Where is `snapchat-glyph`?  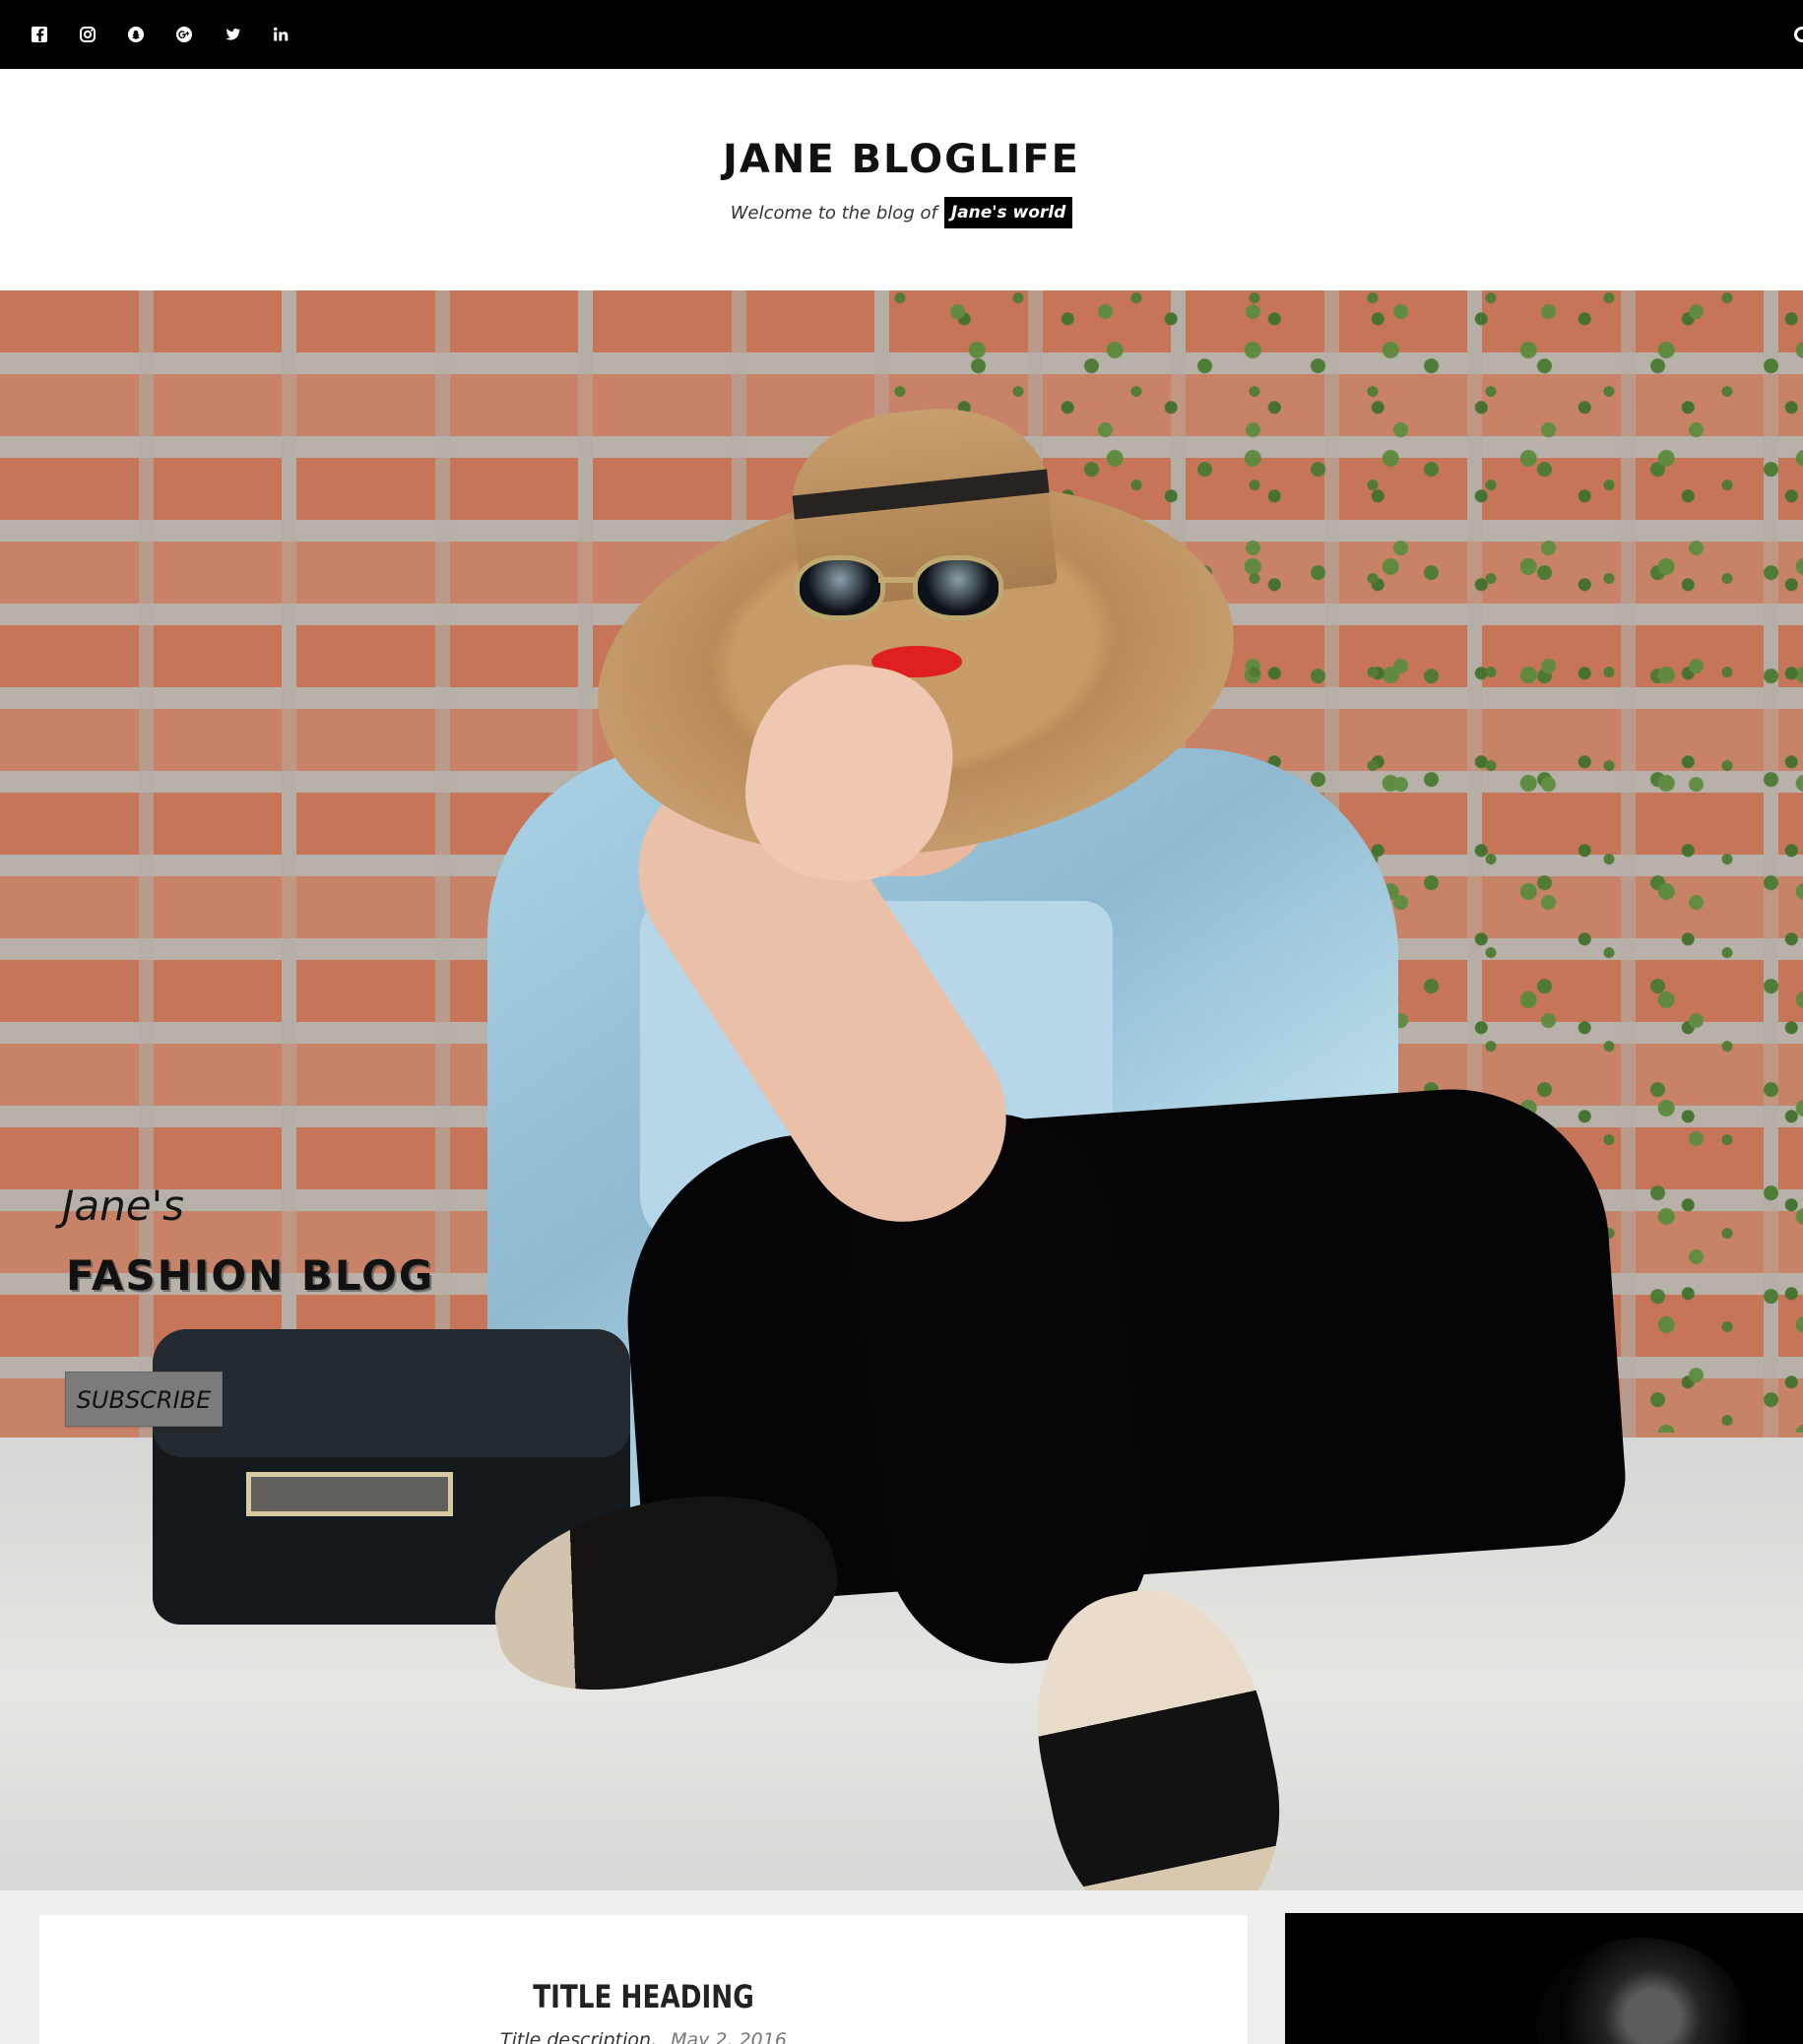
snapchat-glyph is located at coordinates (136, 34).